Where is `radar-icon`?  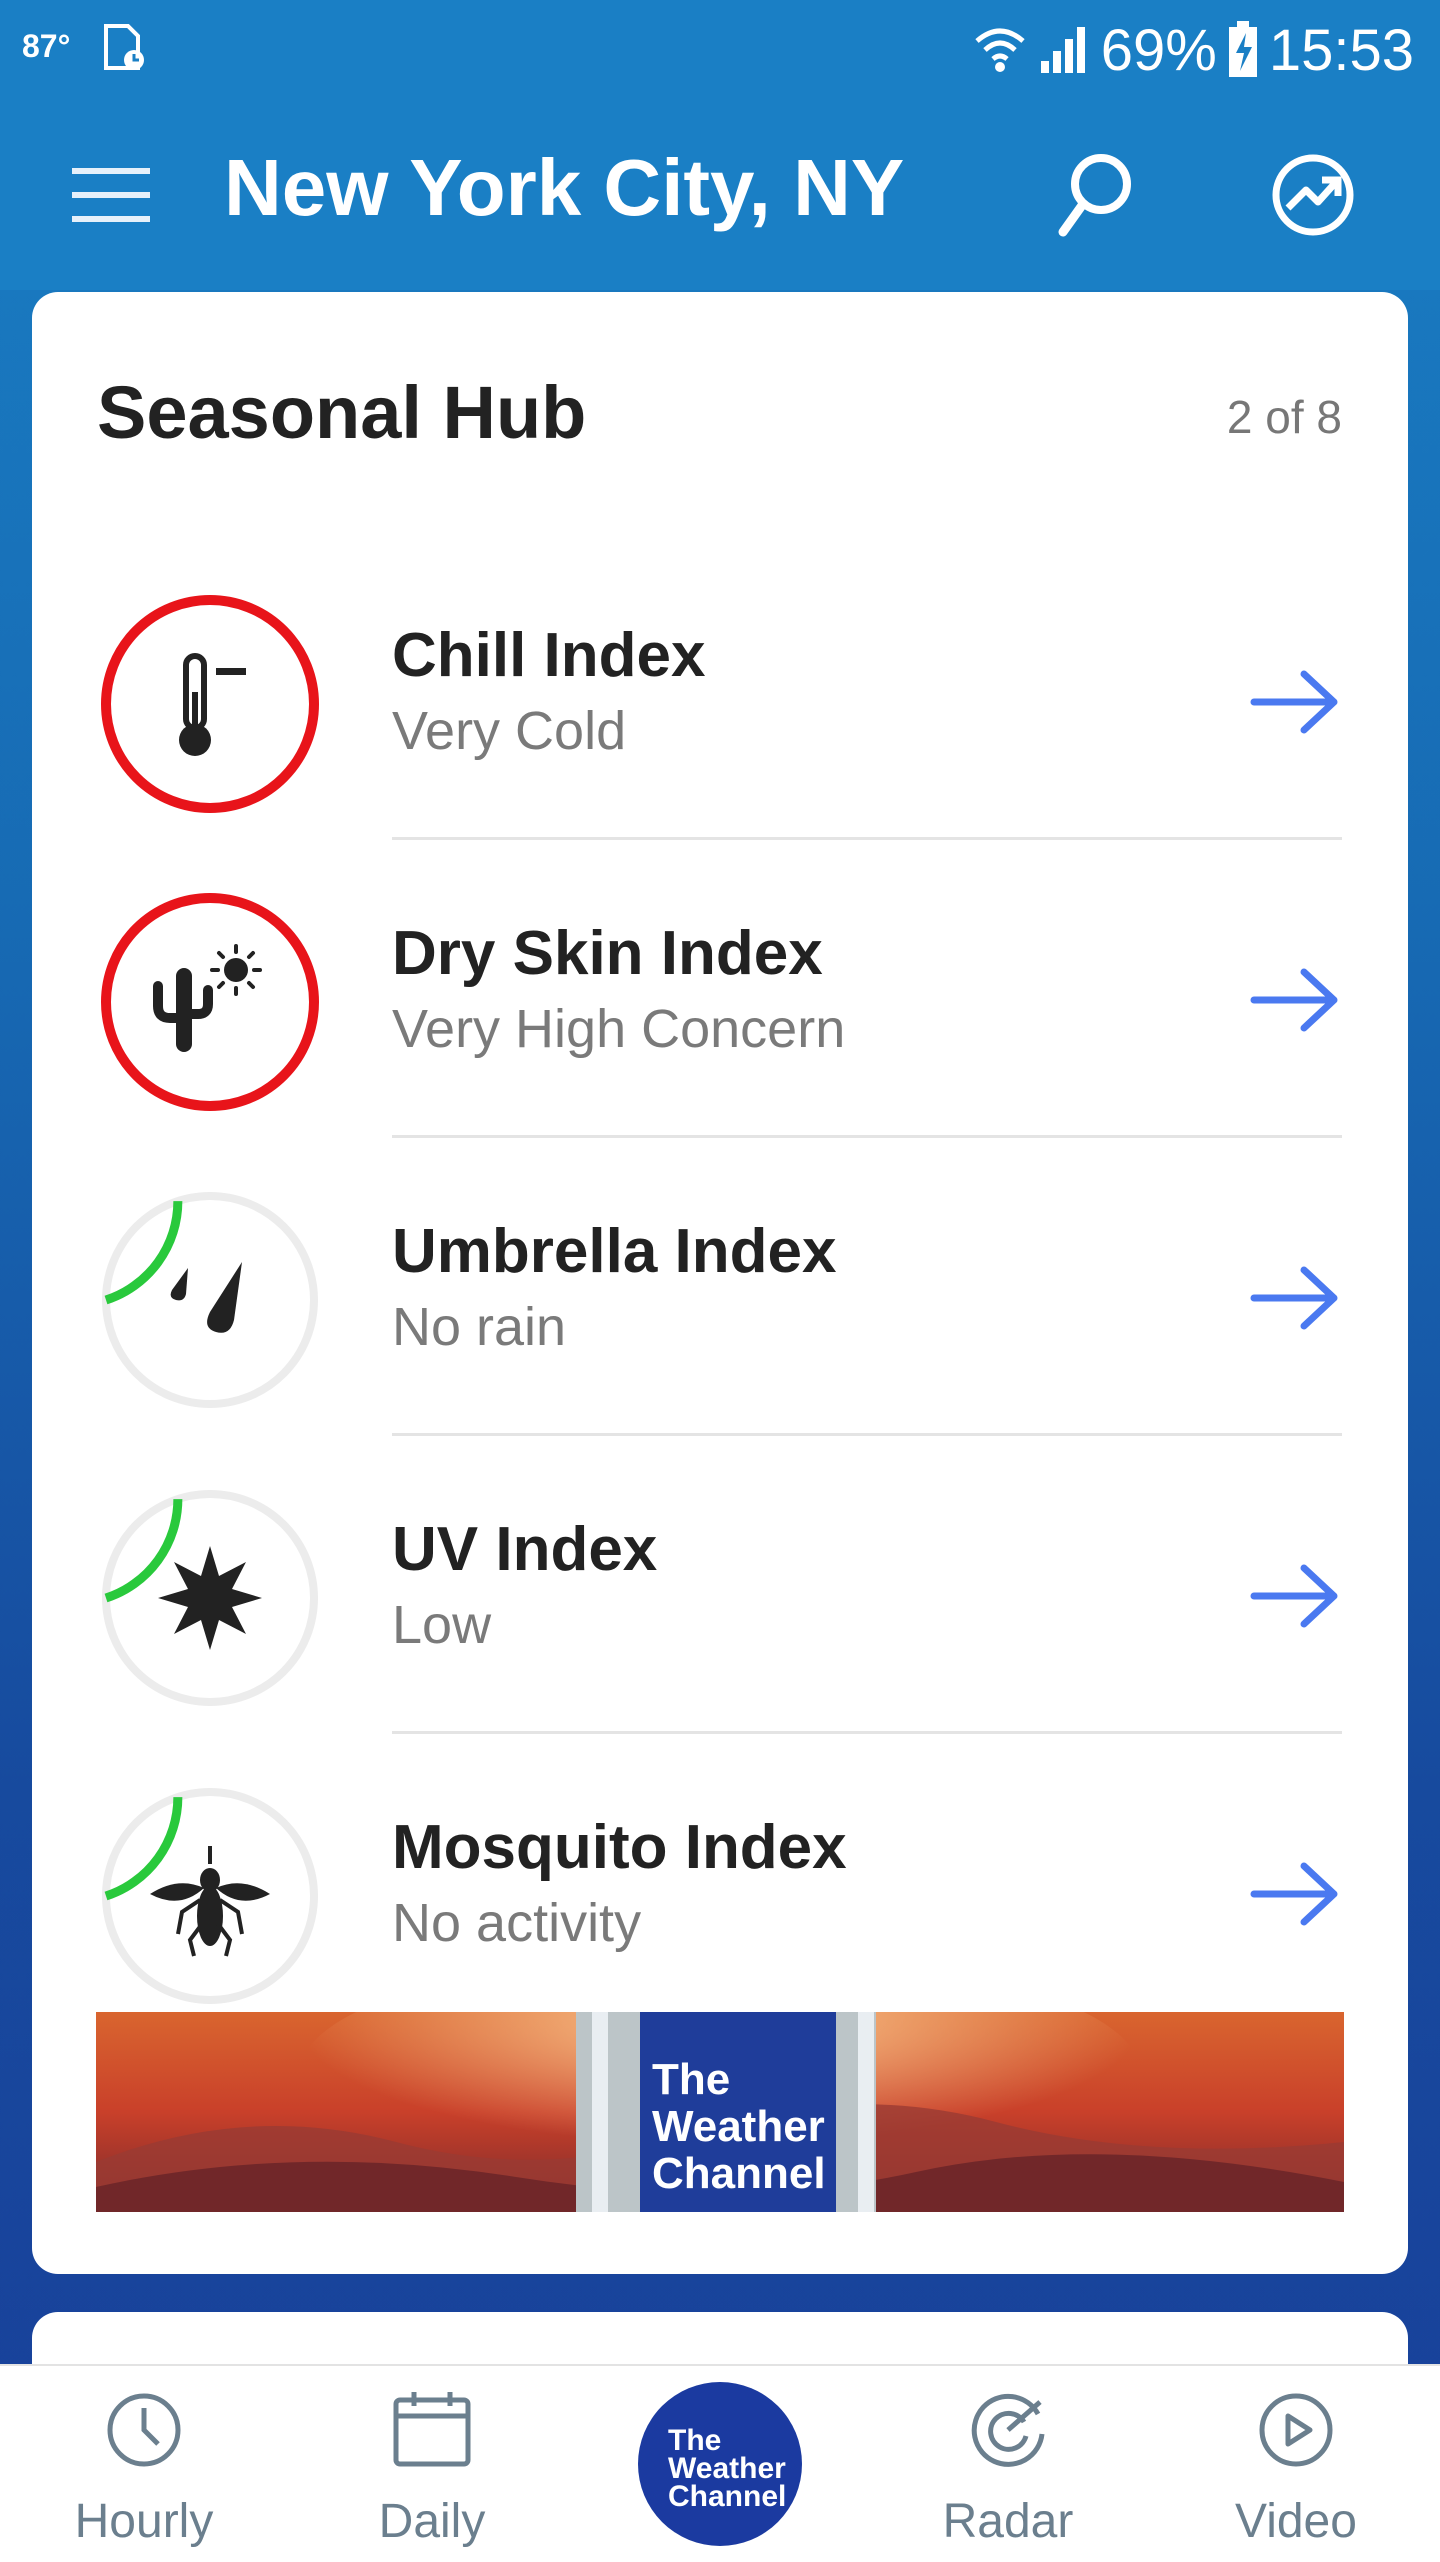 radar-icon is located at coordinates (1008, 2430).